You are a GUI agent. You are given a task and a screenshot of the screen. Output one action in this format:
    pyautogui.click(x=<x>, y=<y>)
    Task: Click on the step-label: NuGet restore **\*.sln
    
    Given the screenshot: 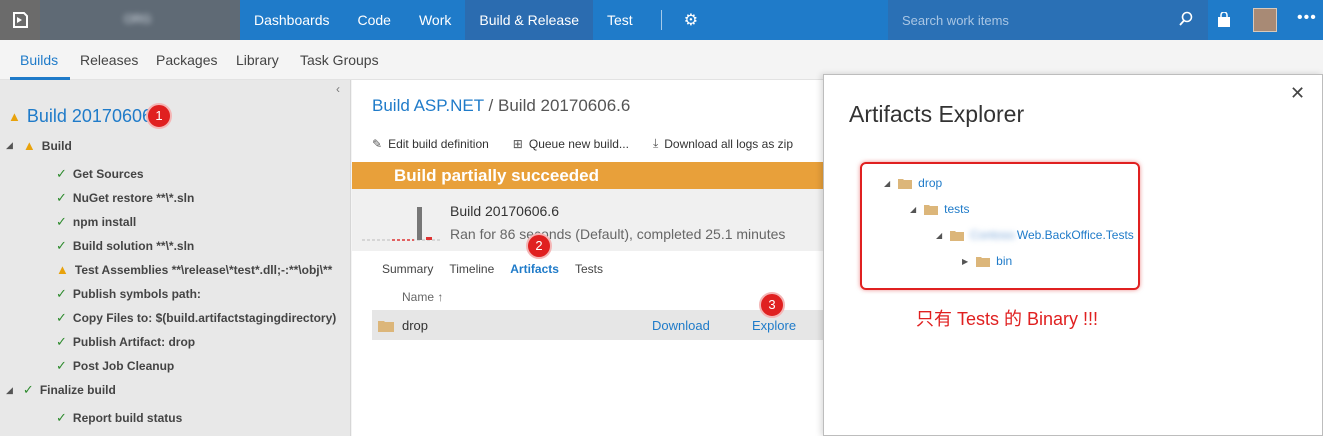 What is the action you would take?
    pyautogui.click(x=133, y=198)
    